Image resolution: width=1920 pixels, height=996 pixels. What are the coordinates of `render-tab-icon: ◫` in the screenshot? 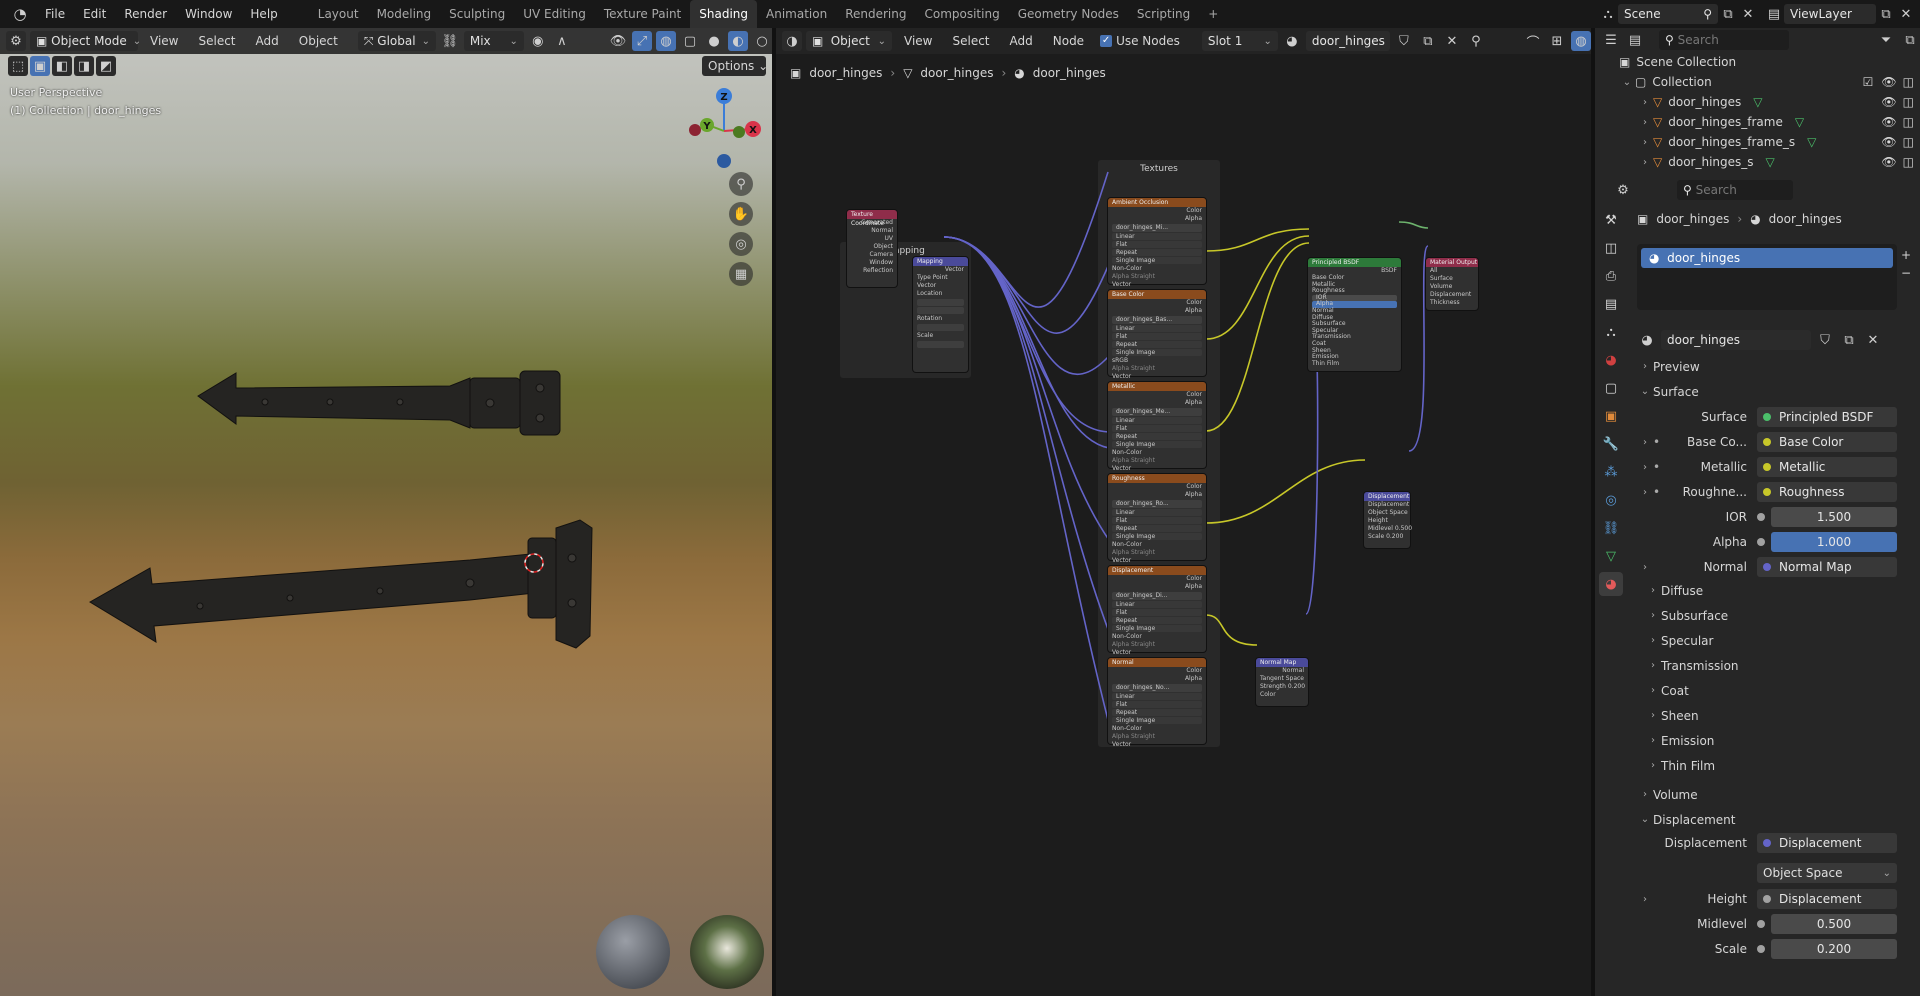 It's located at (1611, 248).